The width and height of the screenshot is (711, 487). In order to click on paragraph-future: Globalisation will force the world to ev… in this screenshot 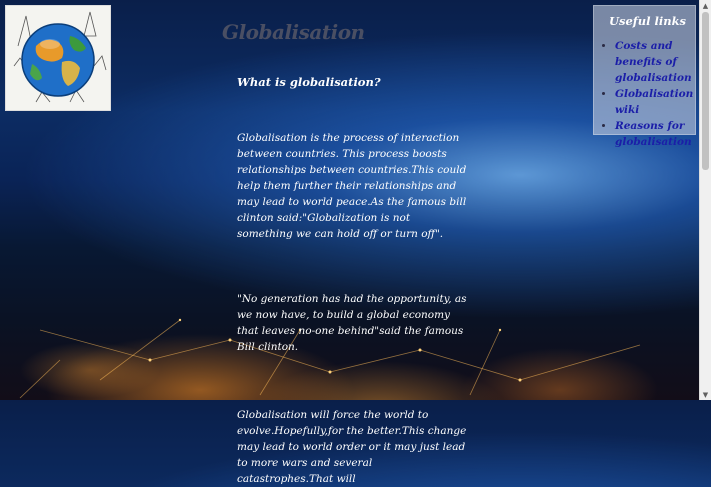, I will do `click(352, 447)`.